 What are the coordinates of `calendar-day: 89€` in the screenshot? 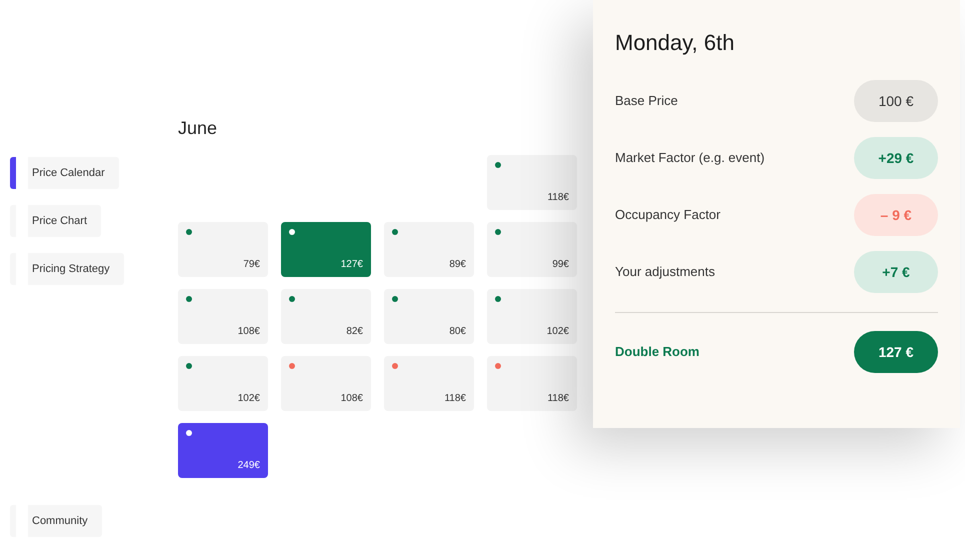 It's located at (429, 249).